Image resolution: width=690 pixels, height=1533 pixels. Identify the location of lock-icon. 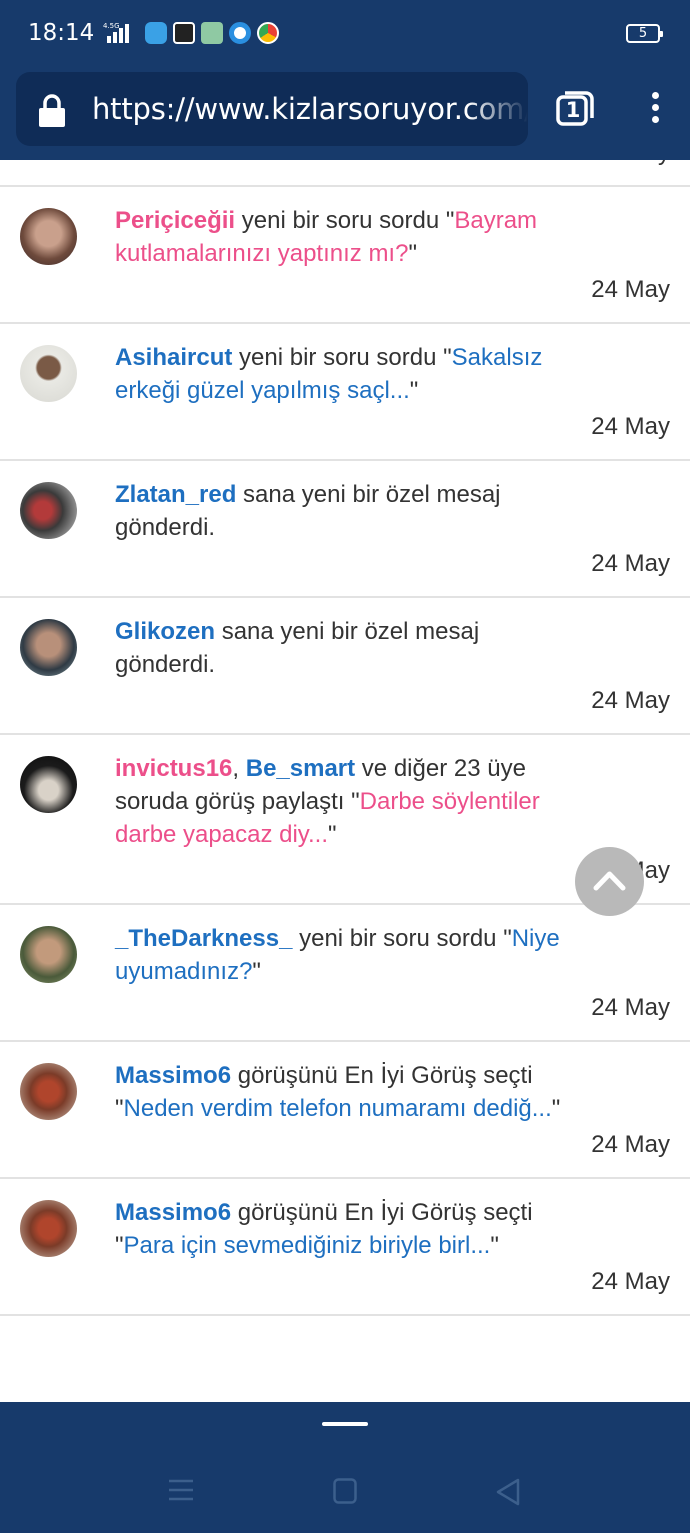
(52, 113).